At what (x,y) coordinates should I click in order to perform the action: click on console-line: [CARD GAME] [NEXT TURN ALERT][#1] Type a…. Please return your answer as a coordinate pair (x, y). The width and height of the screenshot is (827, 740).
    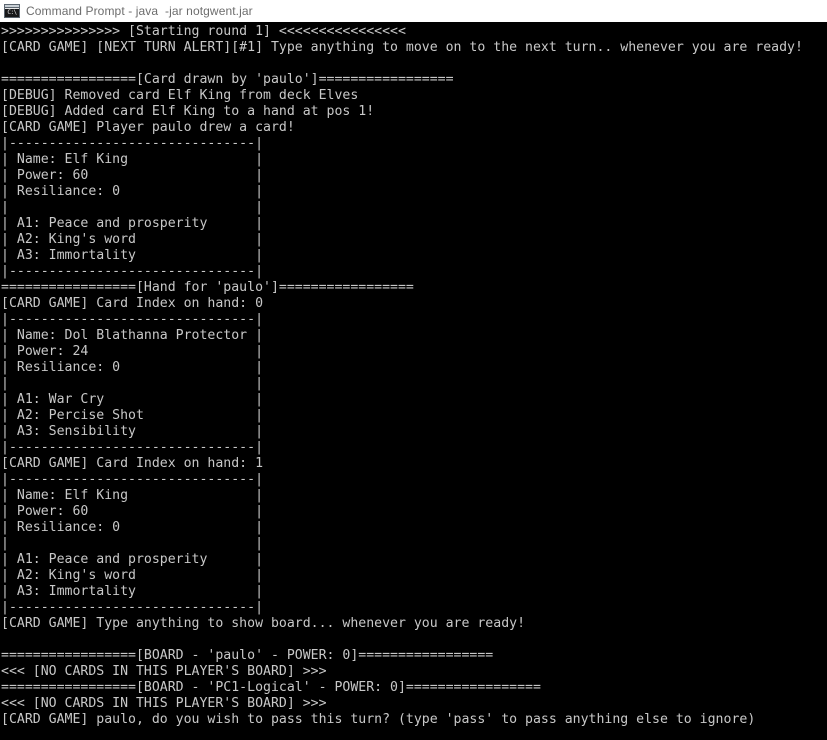
    Looking at the image, I should click on (402, 47).